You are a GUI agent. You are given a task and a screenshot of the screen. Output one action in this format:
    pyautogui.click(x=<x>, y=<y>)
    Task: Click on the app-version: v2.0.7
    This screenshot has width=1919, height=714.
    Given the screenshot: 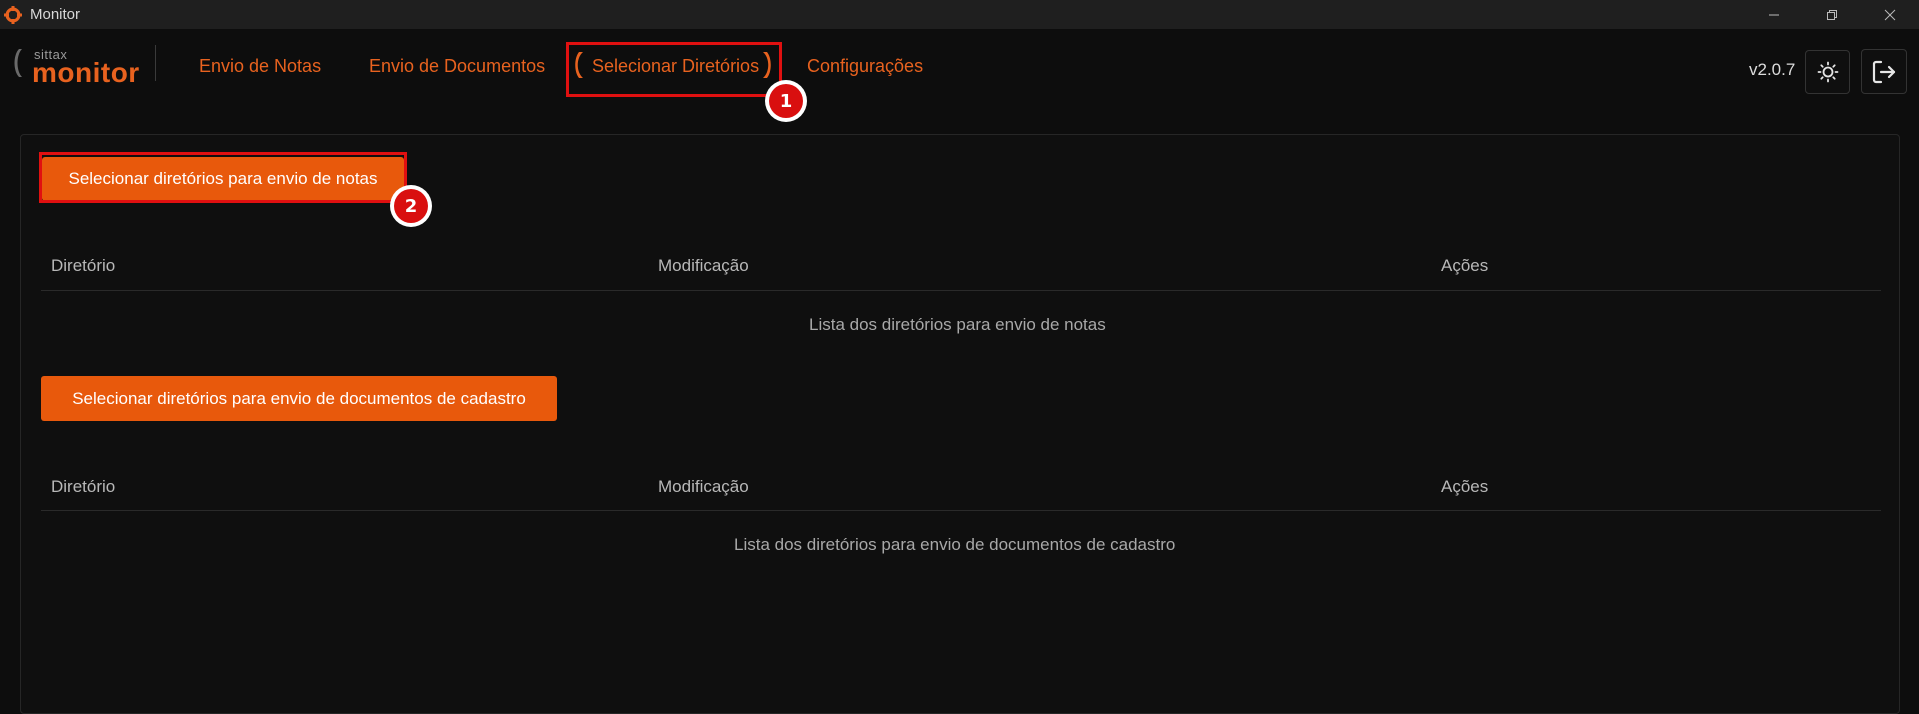 What is the action you would take?
    pyautogui.click(x=1772, y=69)
    